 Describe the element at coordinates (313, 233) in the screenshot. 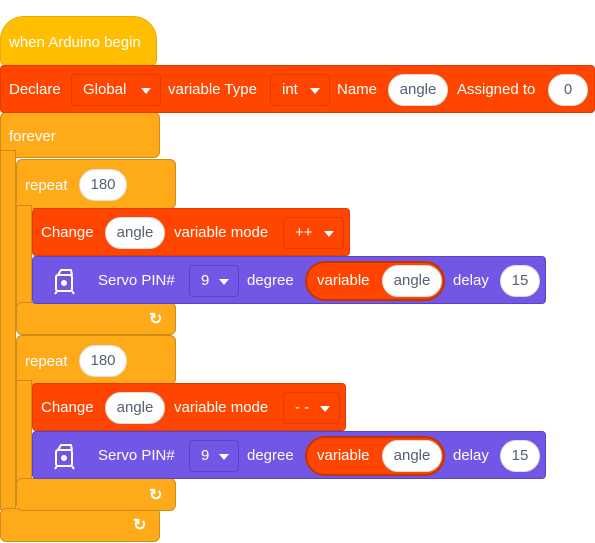

I see `mode-dropdown: ++` at that location.